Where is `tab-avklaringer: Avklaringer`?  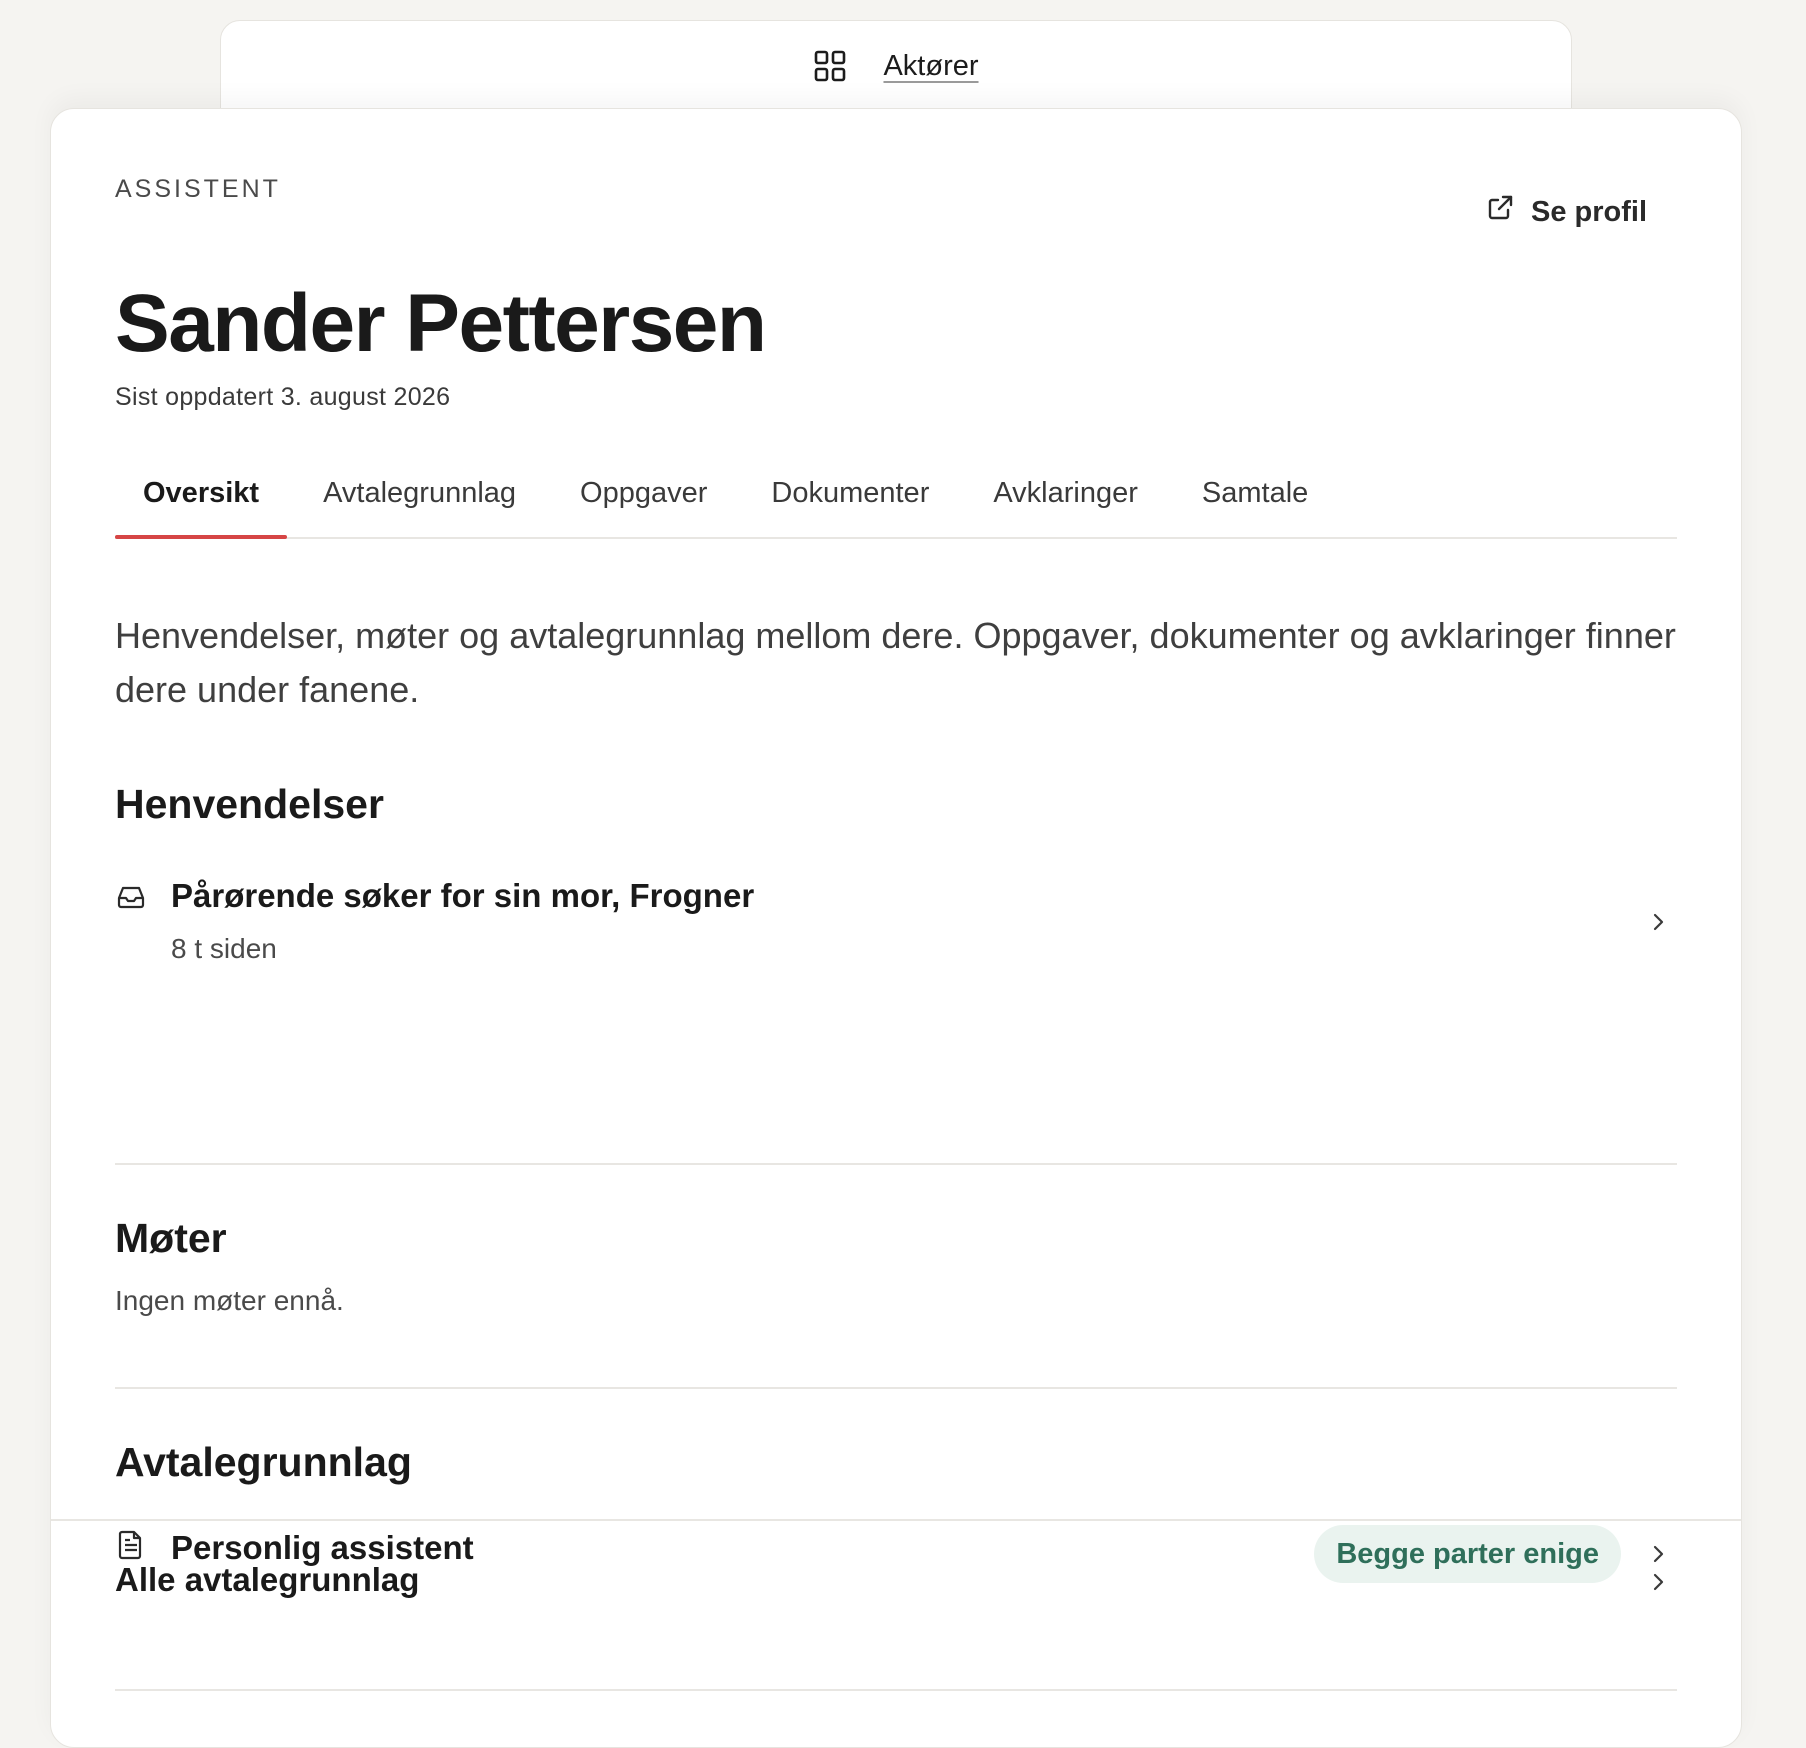
tab-avklaringer: Avklaringer is located at coordinates (1065, 493).